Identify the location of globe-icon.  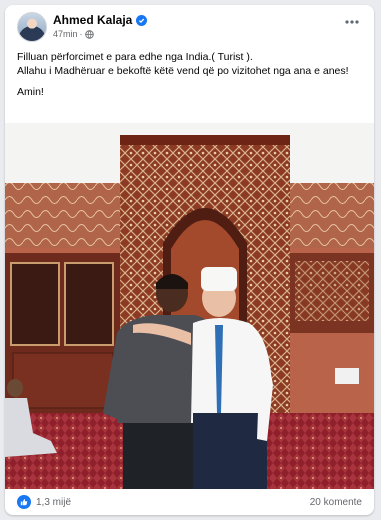
(89, 34).